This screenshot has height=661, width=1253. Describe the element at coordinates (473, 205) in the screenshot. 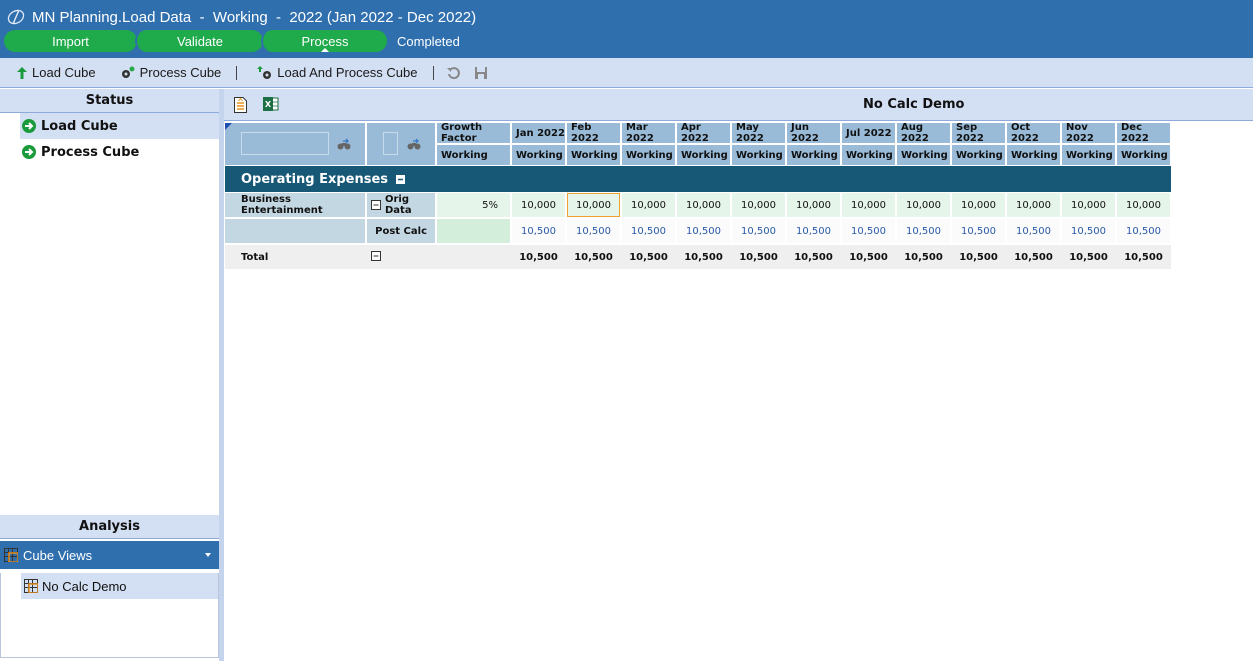

I see `growth-factor-cell: 5%` at that location.